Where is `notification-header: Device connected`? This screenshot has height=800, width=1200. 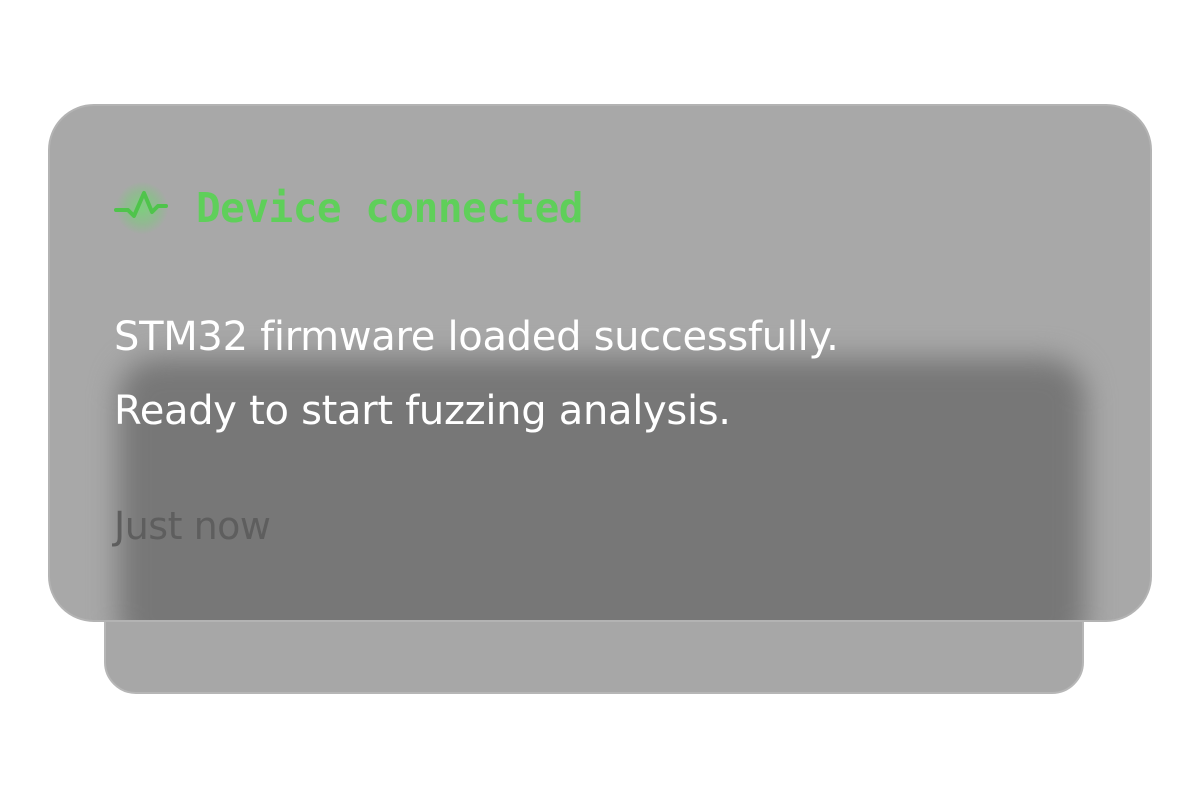 notification-header: Device connected is located at coordinates (347, 208).